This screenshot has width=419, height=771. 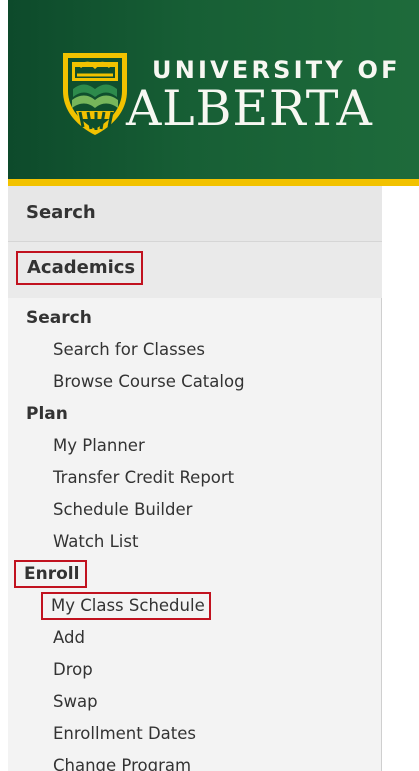 I want to click on menu-item-add: Add, so click(x=195, y=638).